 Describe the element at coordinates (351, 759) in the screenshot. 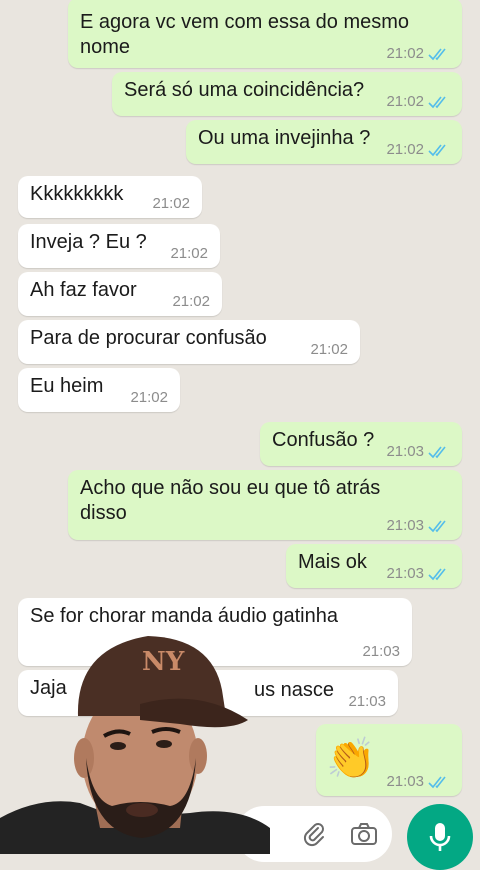

I see `clapping-hands-emoji: 👏` at that location.